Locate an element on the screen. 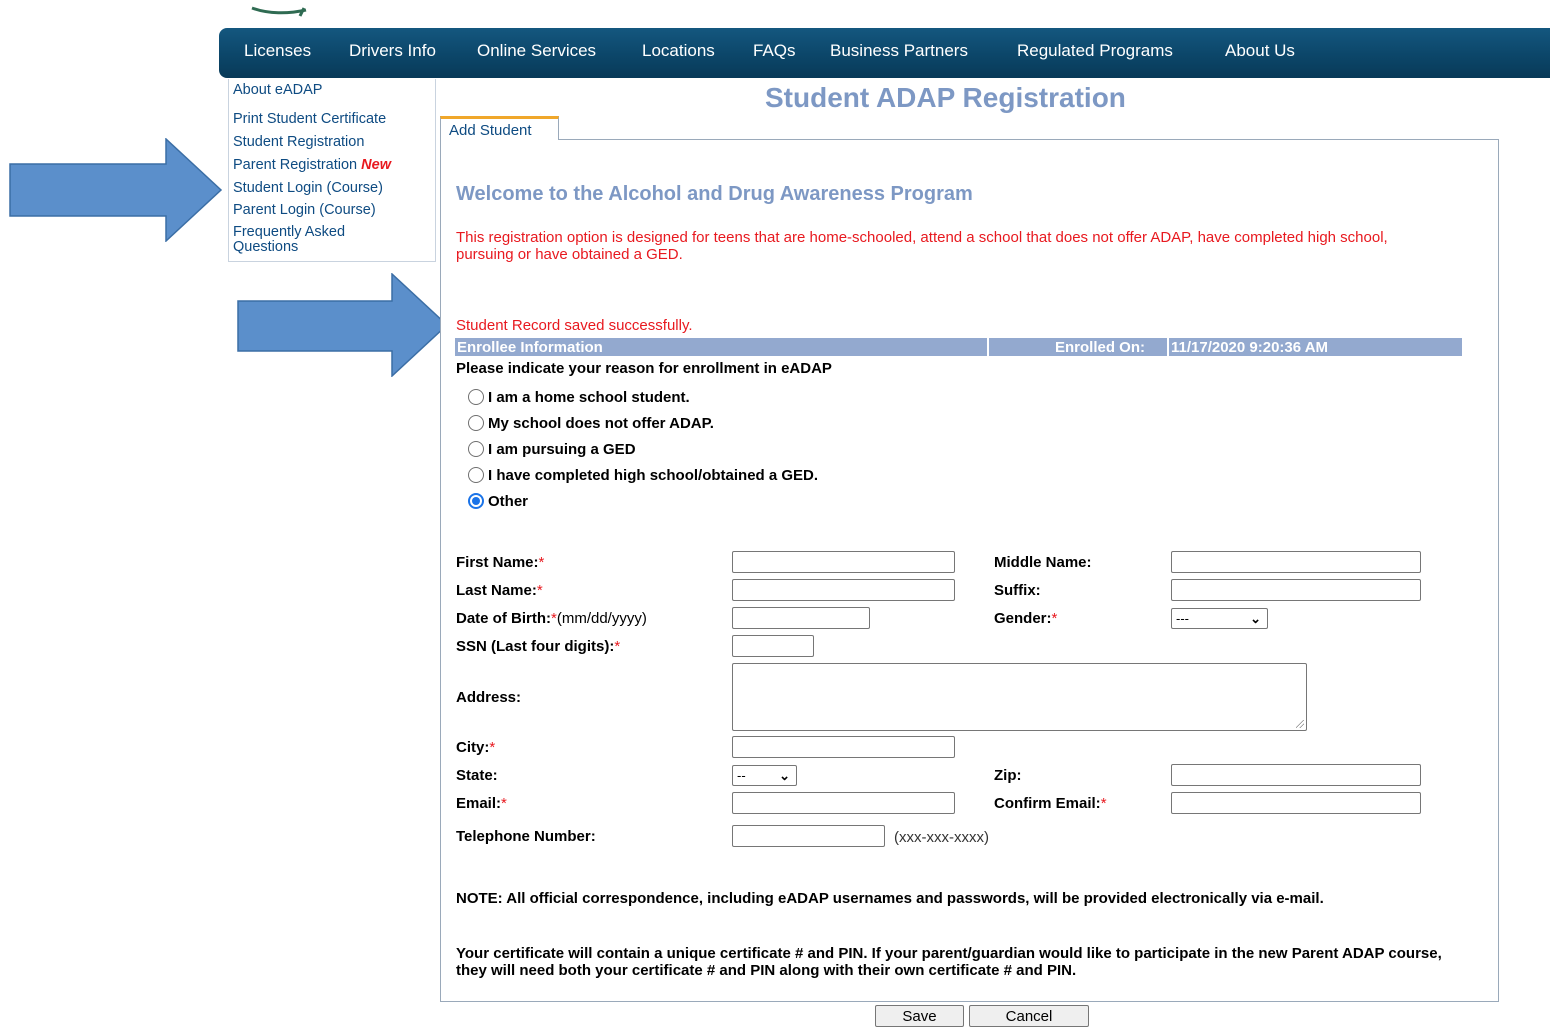 The image size is (1550, 1027). nav-online-services: Online Services is located at coordinates (536, 51).